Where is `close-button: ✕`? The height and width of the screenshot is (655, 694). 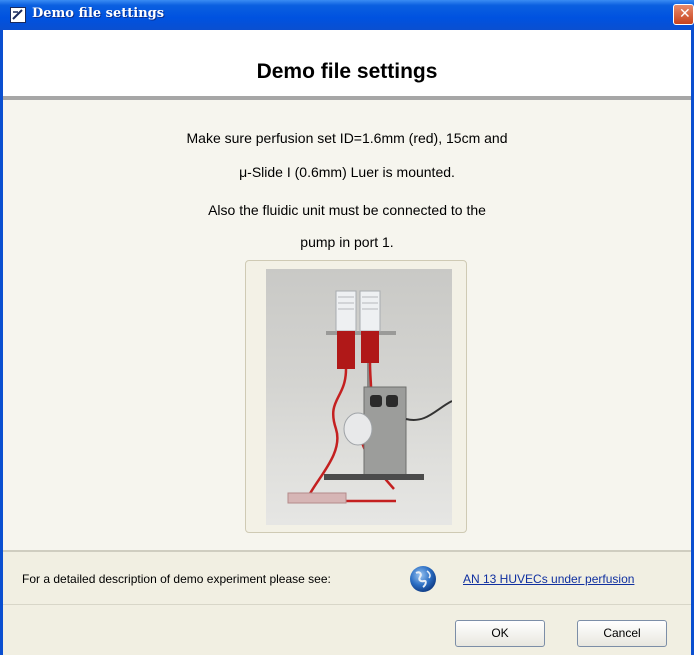 close-button: ✕ is located at coordinates (683, 14).